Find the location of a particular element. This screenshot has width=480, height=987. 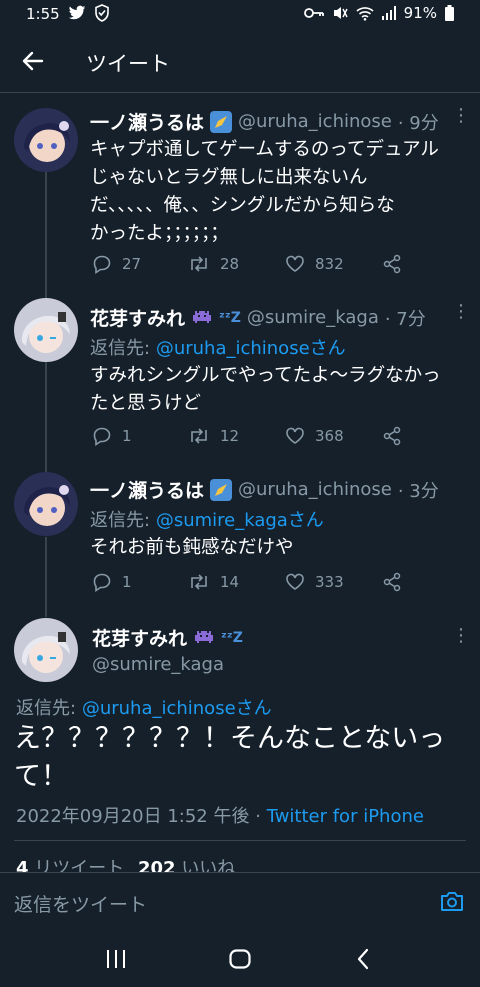

reply-button: 27 is located at coordinates (116, 264).